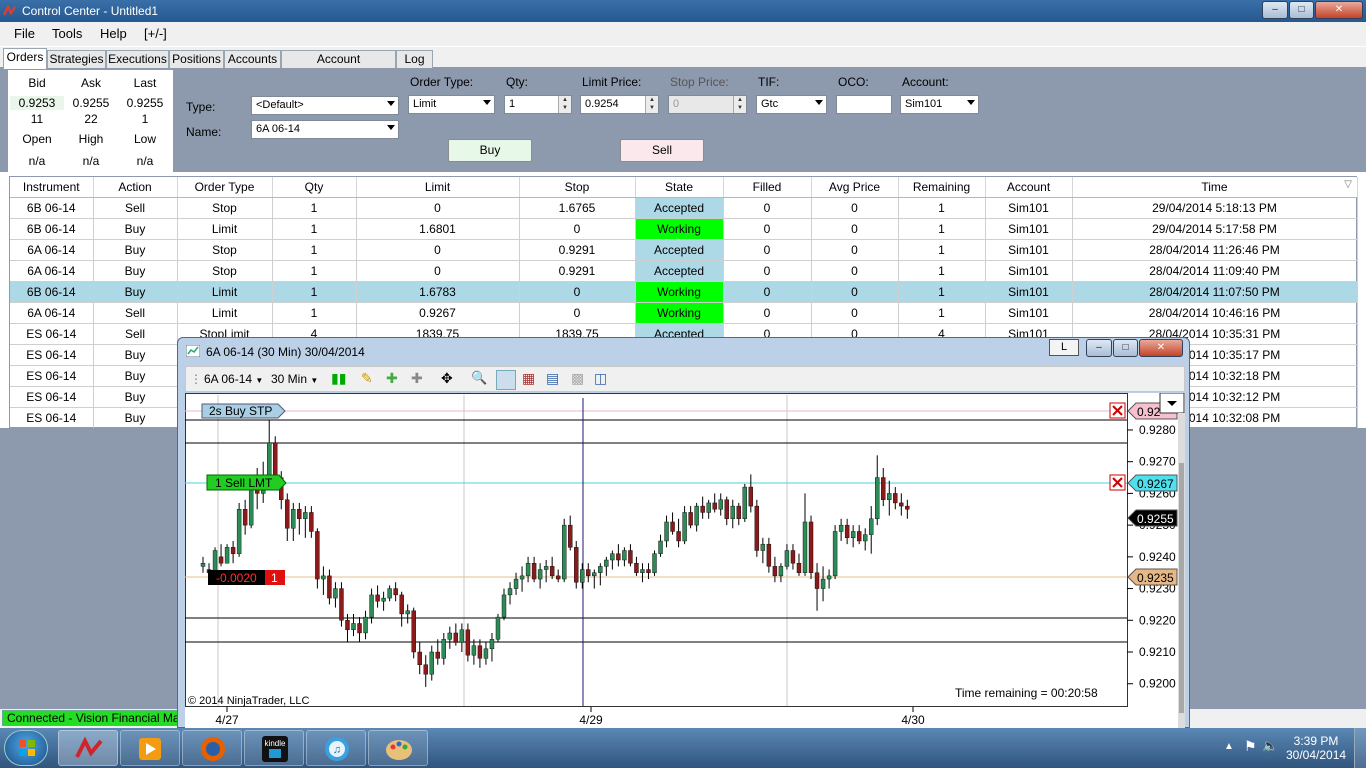 This screenshot has width=1366, height=770. What do you see at coordinates (942, 208) in the screenshot?
I see `table-cell: 1` at bounding box center [942, 208].